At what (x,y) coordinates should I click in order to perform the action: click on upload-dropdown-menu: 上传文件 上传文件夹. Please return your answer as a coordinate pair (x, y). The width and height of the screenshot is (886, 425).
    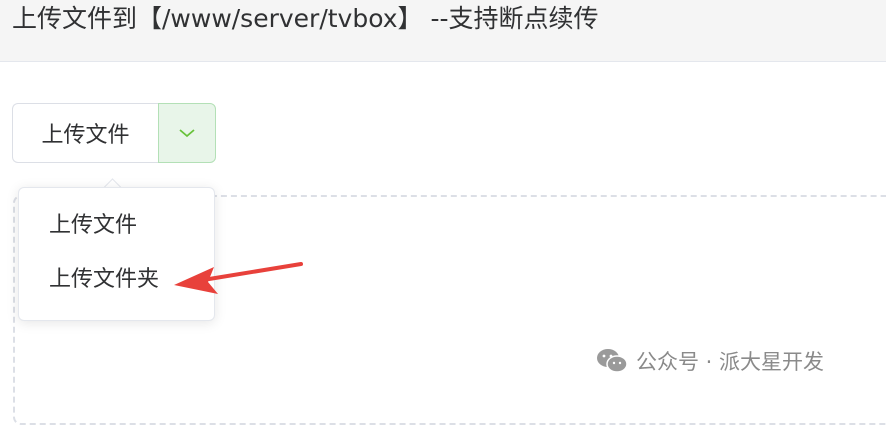
    Looking at the image, I should click on (116, 254).